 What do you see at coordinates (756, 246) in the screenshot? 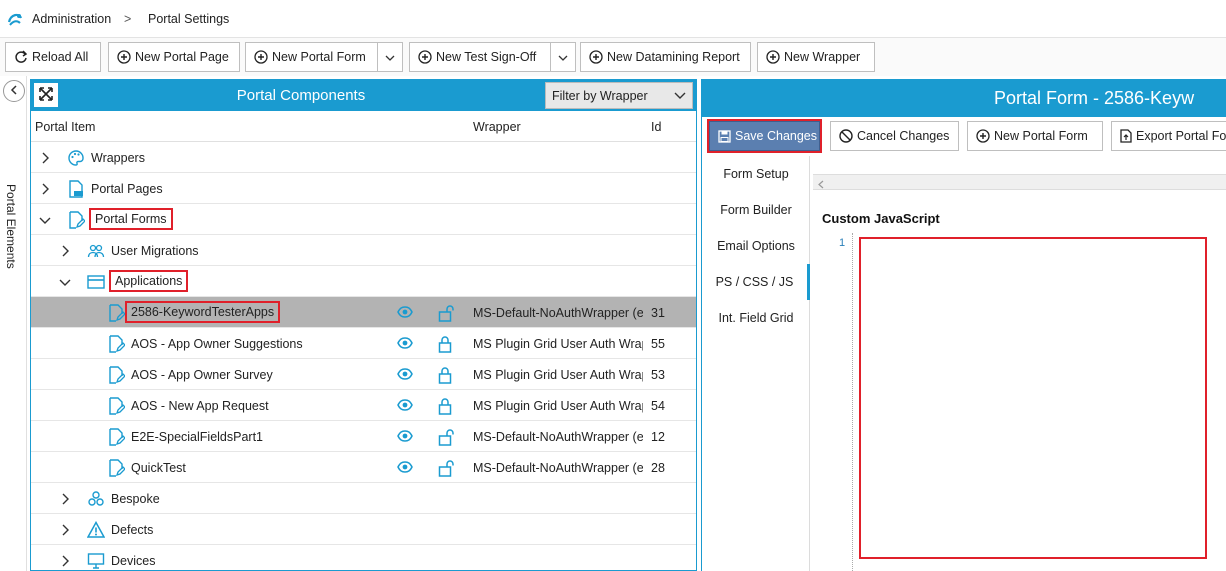
I see `tab-email-options: Email Options` at bounding box center [756, 246].